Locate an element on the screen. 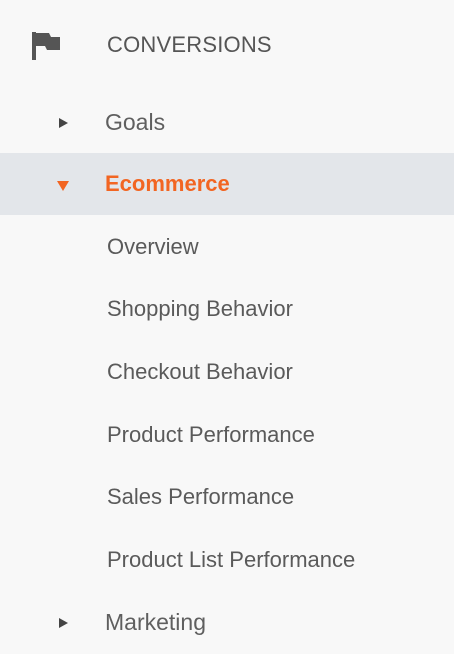  nav-item-marketing: Marketing is located at coordinates (227, 623).